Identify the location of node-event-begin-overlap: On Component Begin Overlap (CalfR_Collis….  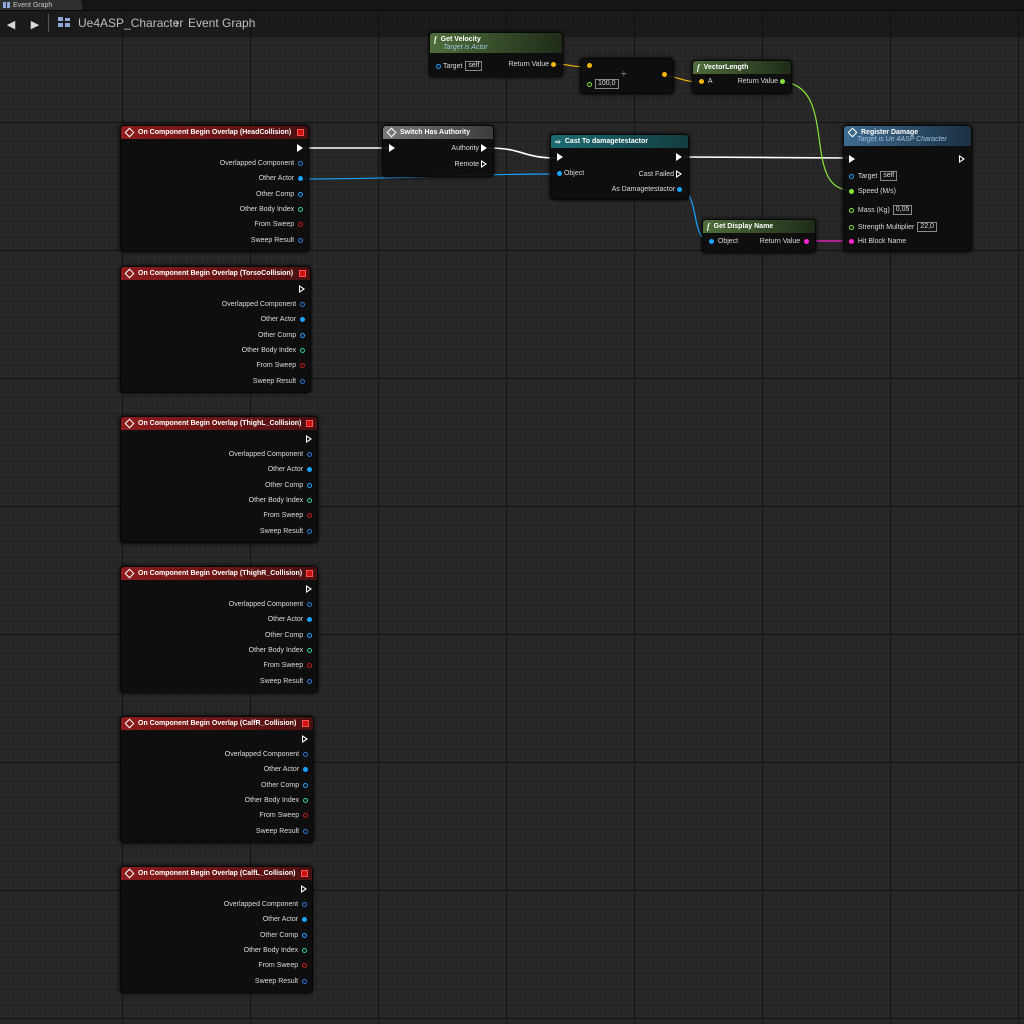
(217, 779).